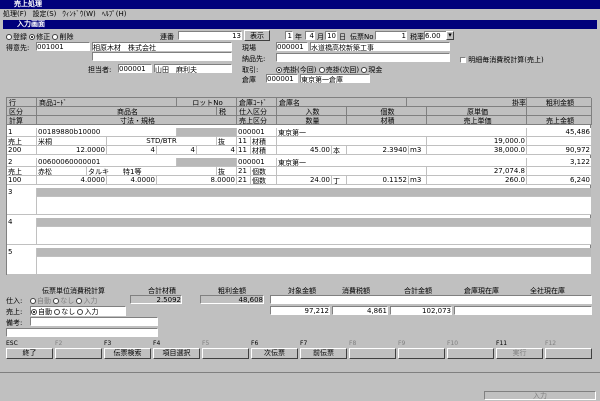 This screenshot has width=600, height=401. What do you see at coordinates (63, 301) in the screenshot?
I see `shiire-none-radio: なし` at bounding box center [63, 301].